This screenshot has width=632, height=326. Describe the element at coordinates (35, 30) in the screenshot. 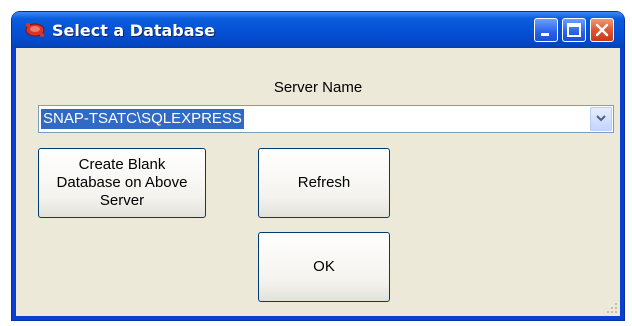

I see `database-app-icon` at that location.